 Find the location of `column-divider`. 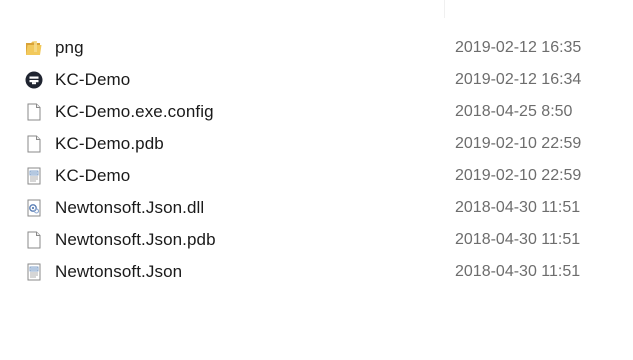

column-divider is located at coordinates (444, 9).